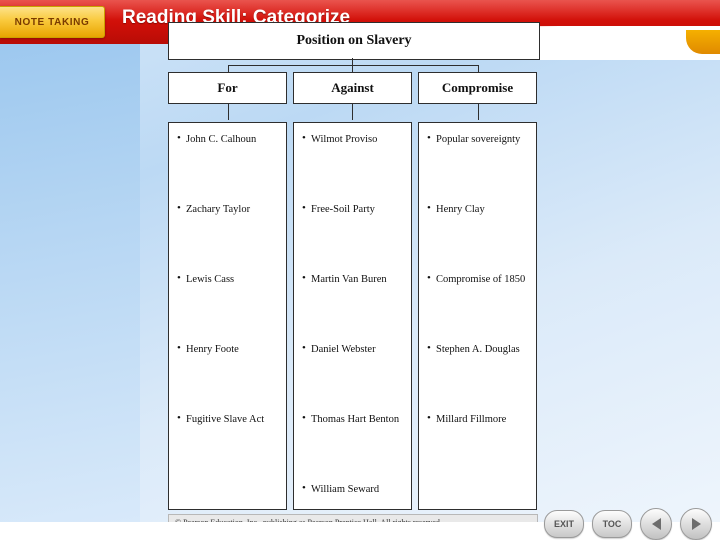  Describe the element at coordinates (478, 68) in the screenshot. I see `connector-branch-right` at that location.